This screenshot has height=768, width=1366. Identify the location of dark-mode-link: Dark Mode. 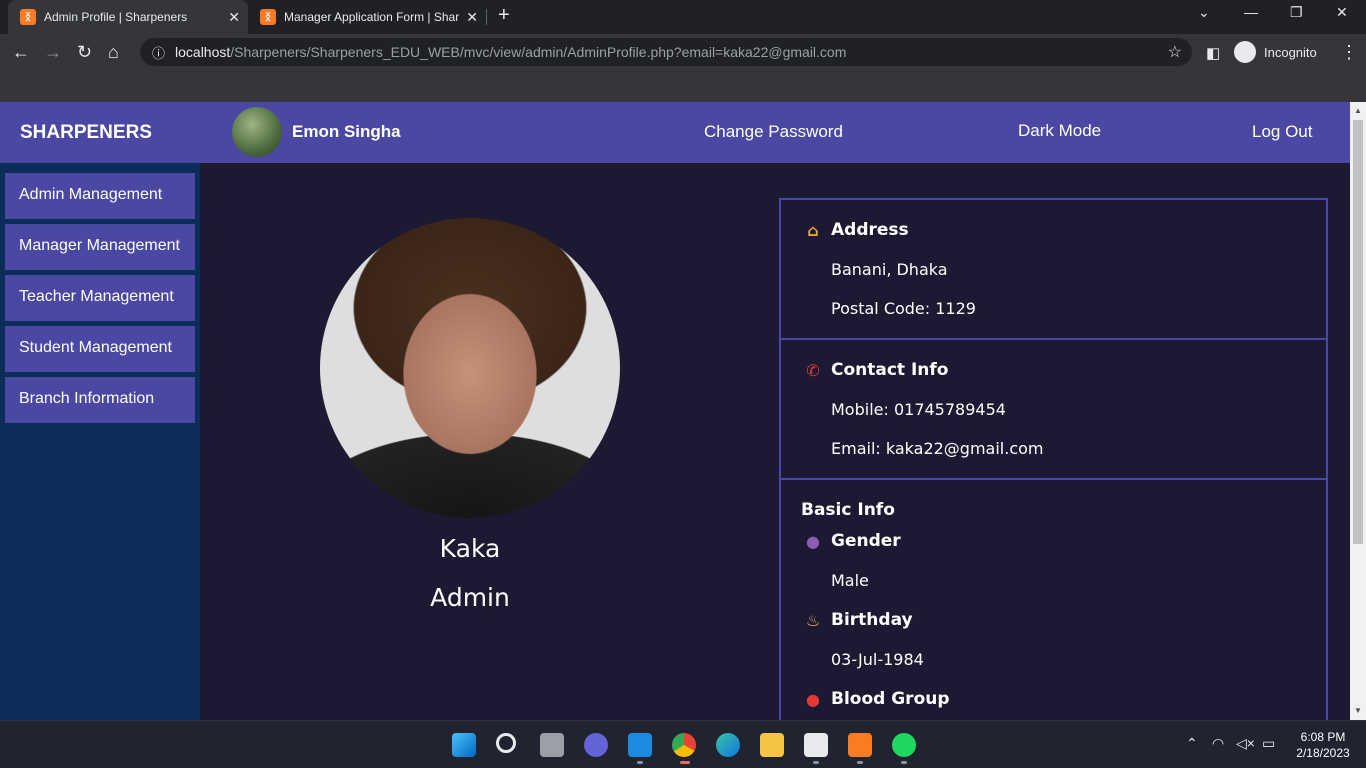
(1059, 131).